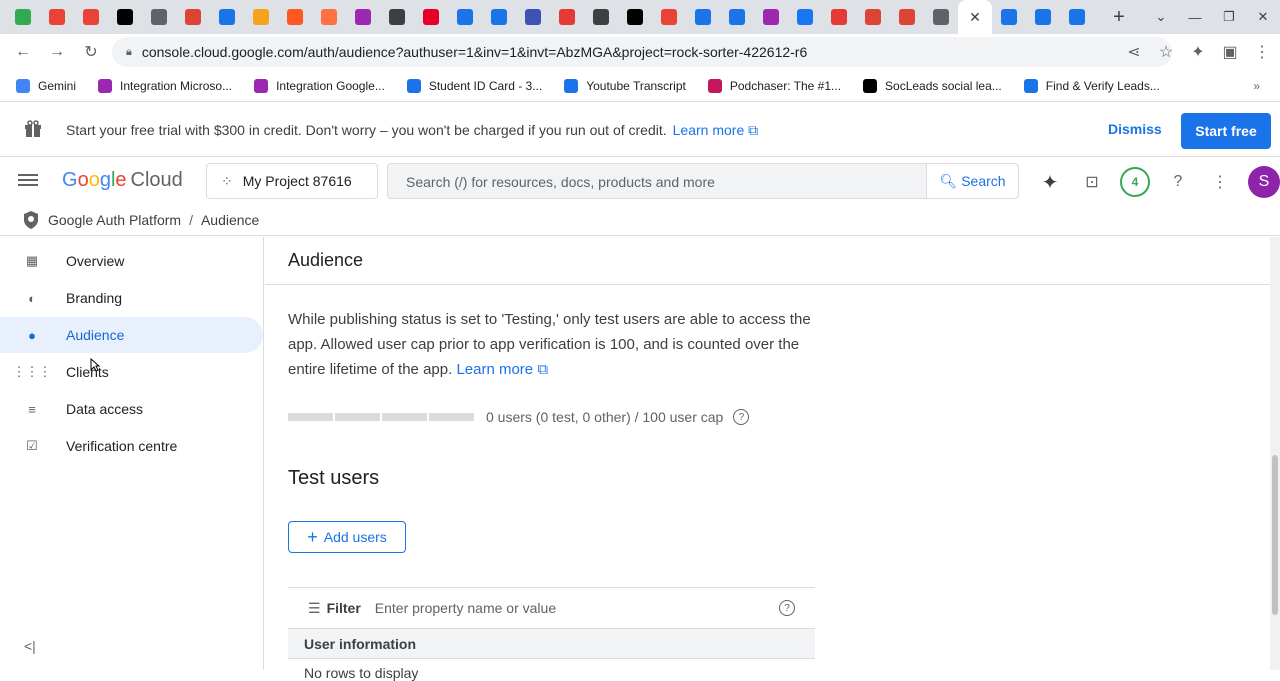 The height and width of the screenshot is (681, 1280). I want to click on filter-help-icon: ?, so click(787, 608).